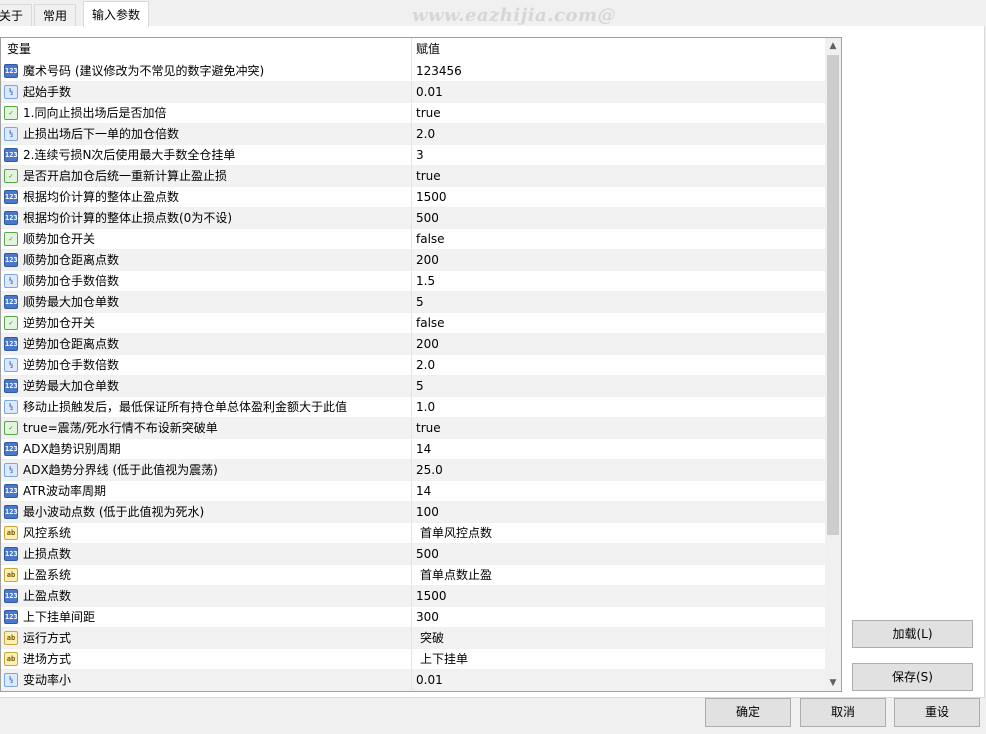  Describe the element at coordinates (429, 470) in the screenshot. I see `parameter-value: 25.0` at that location.